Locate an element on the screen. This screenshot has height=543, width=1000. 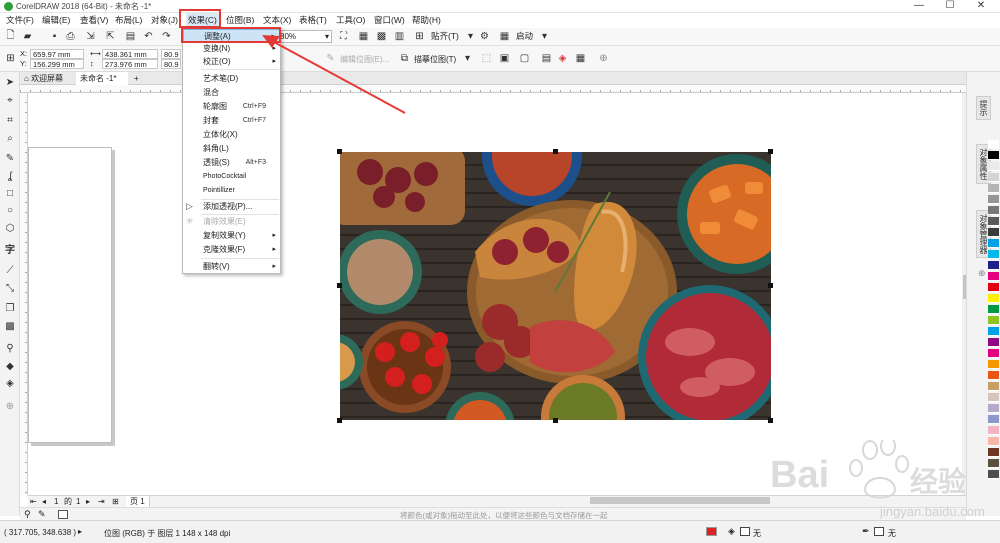
transparency-icon: ▩ is located at coordinates (10, 326).